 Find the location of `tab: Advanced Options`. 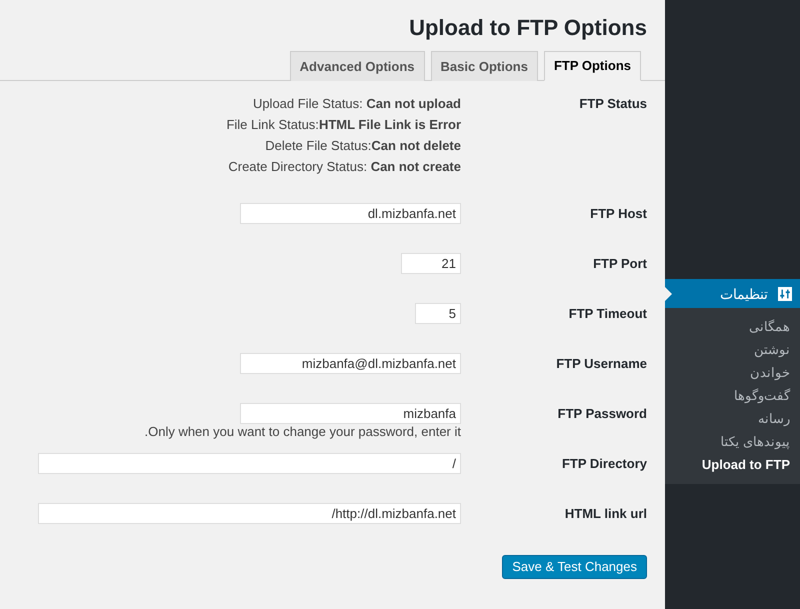

tab: Advanced Options is located at coordinates (357, 66).